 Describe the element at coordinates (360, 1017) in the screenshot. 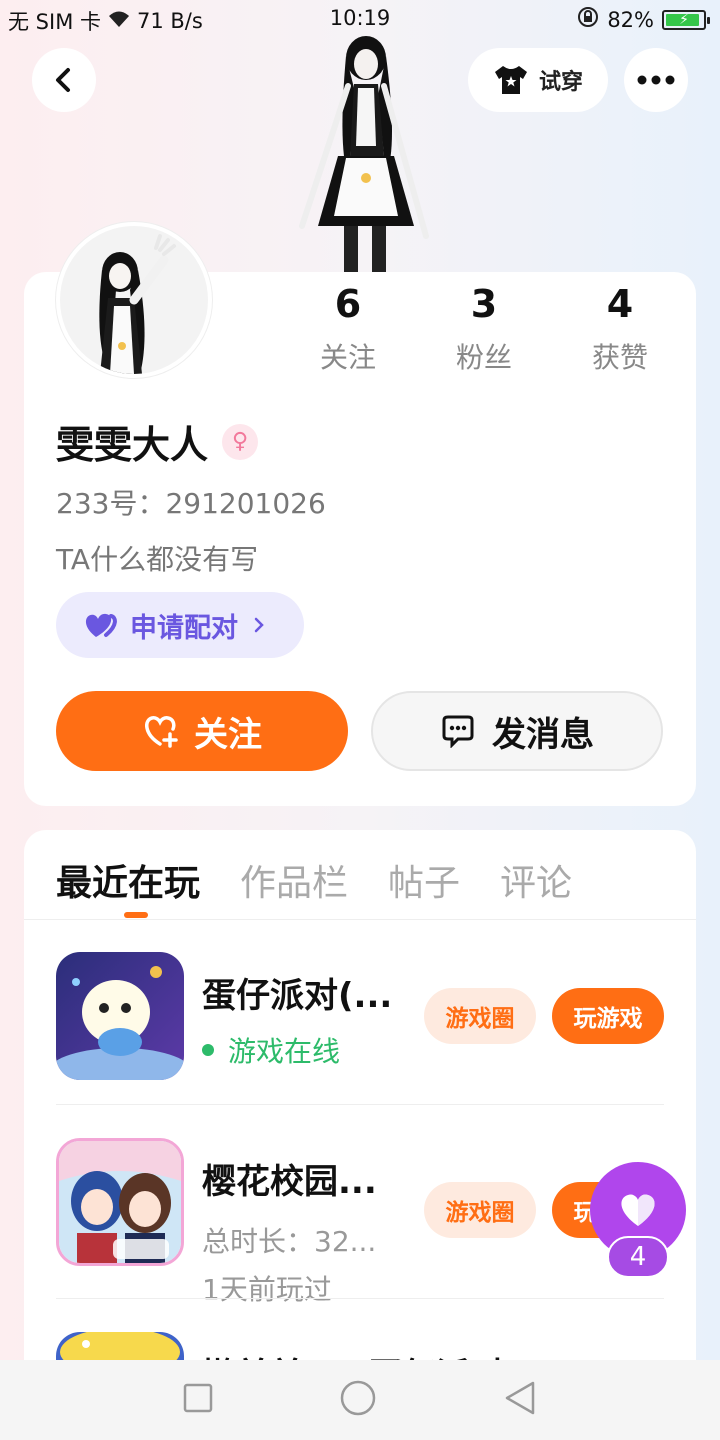

I see `game-row: 蛋仔派对(... 游戏在线 游戏圈 玩游戏` at that location.